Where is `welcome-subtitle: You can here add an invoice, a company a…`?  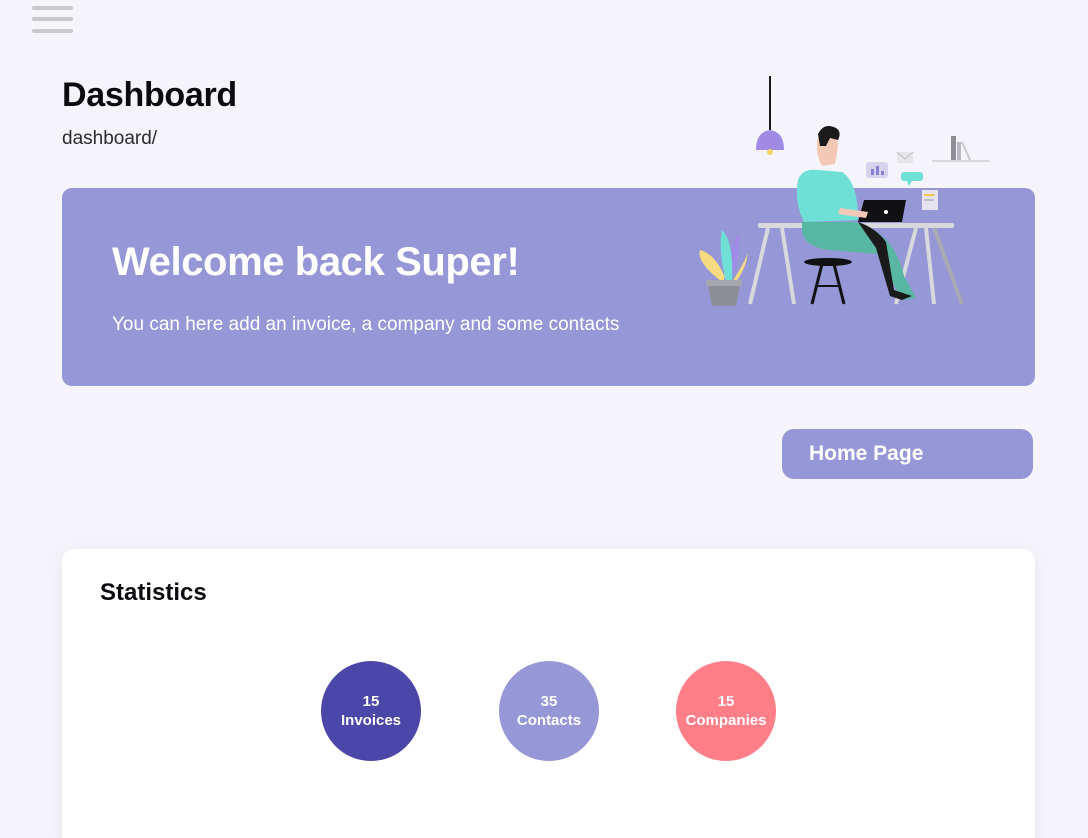 welcome-subtitle: You can here add an invoice, a company a… is located at coordinates (366, 324).